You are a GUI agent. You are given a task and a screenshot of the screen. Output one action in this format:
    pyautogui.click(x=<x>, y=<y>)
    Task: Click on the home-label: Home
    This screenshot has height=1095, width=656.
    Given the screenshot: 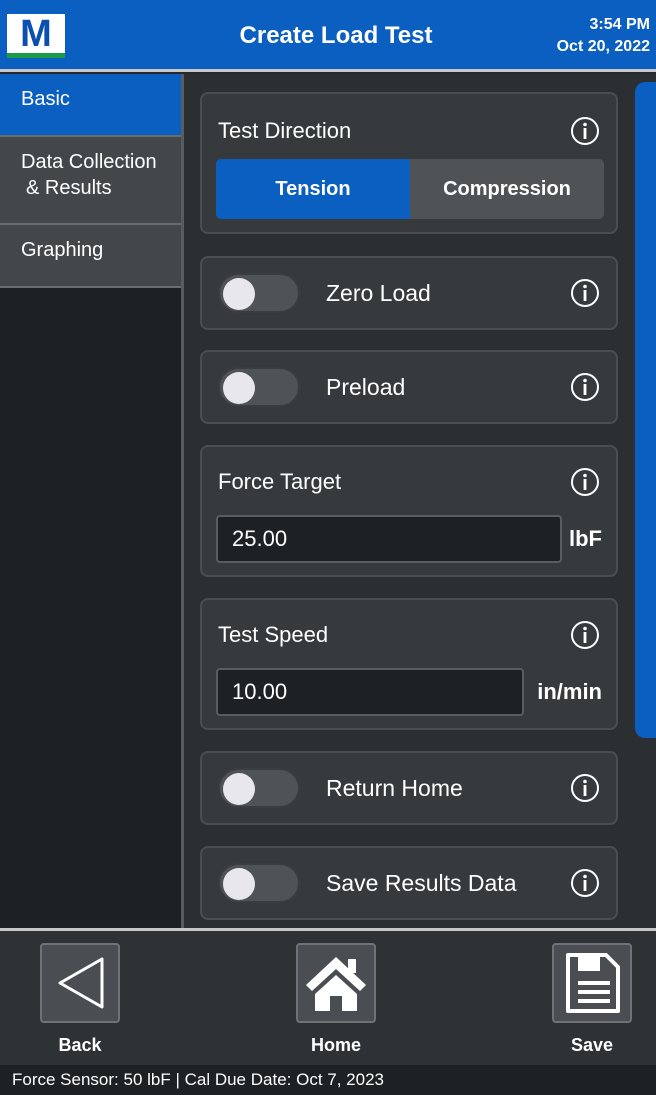 What is the action you would take?
    pyautogui.click(x=335, y=1045)
    